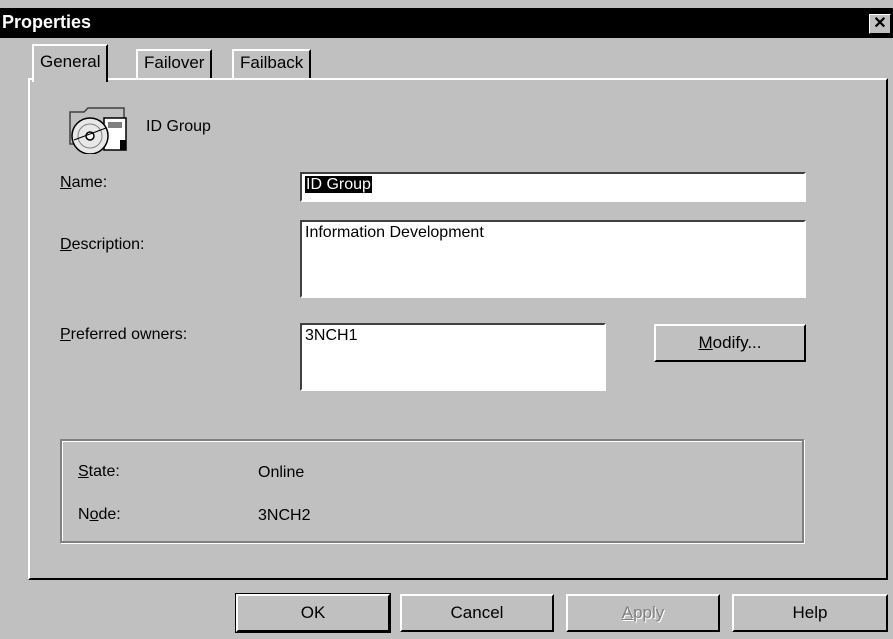  What do you see at coordinates (97, 129) in the screenshot?
I see `cluster-group-icon` at bounding box center [97, 129].